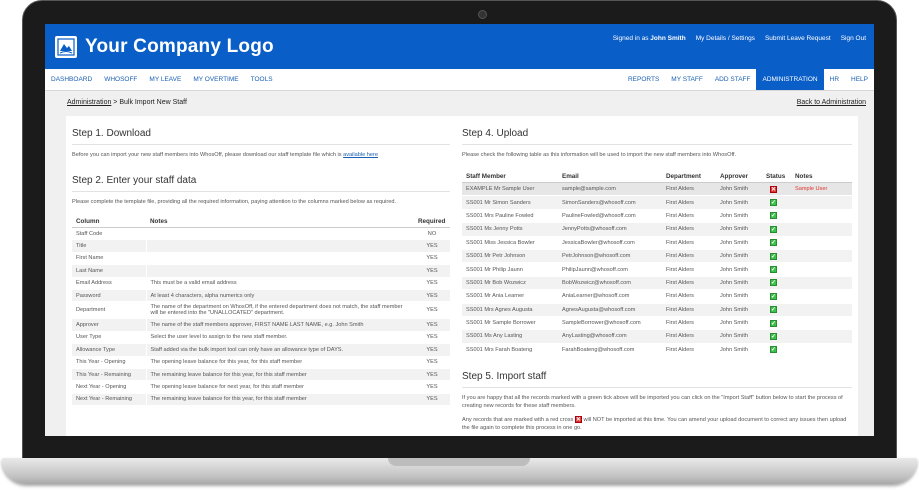 The image size is (919, 493). I want to click on staff-notes: Sample User, so click(821, 189).